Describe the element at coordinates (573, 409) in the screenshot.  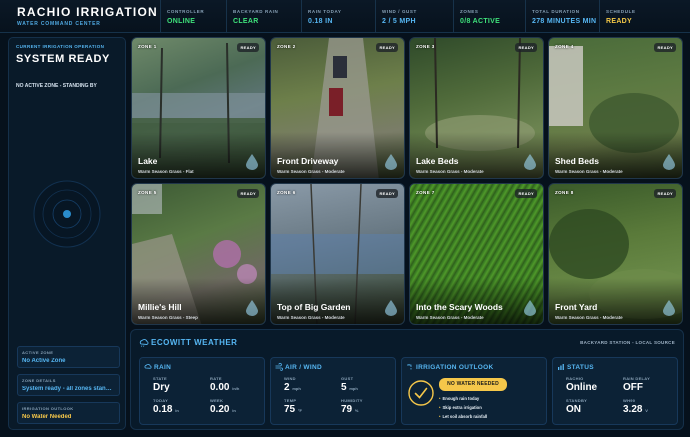
I see `standby-value: ON` at that location.